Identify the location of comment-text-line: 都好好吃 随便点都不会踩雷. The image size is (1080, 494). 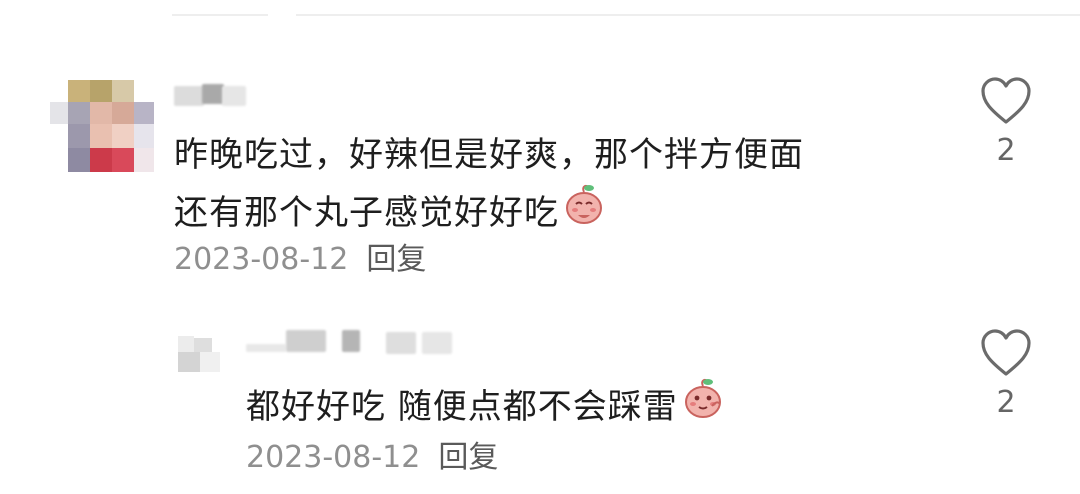
(486, 408).